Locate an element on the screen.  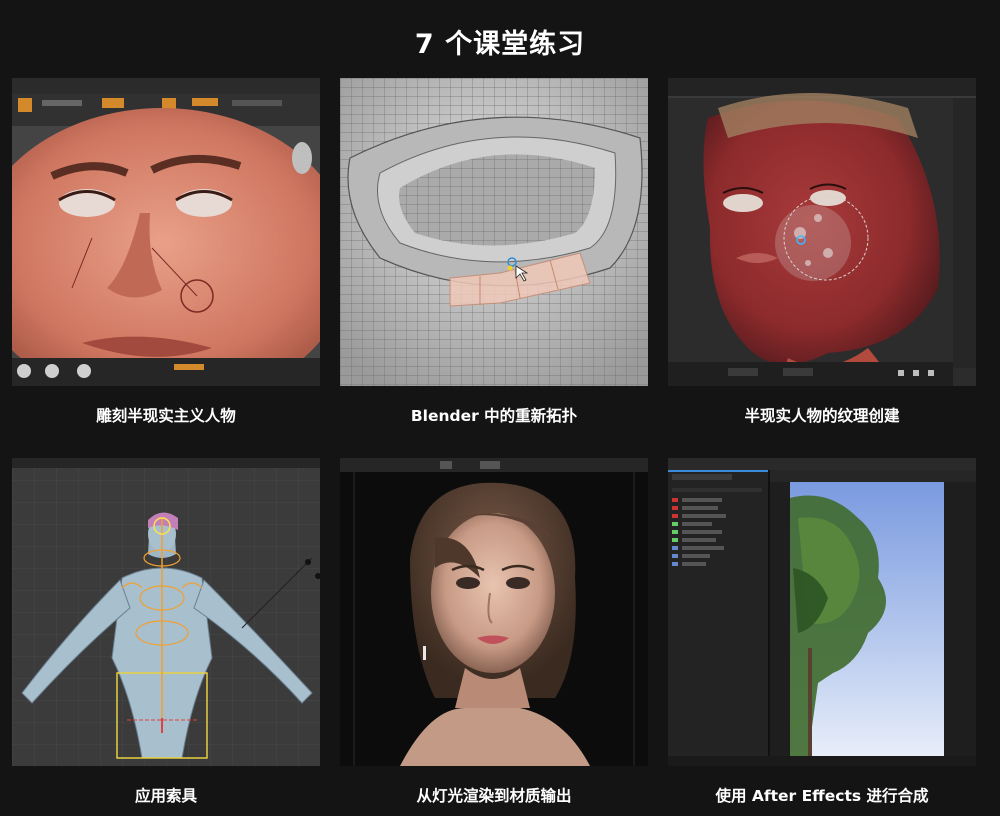
exercise-card-sculpting: 雕刻半现实主义人物 is located at coordinates (166, 252).